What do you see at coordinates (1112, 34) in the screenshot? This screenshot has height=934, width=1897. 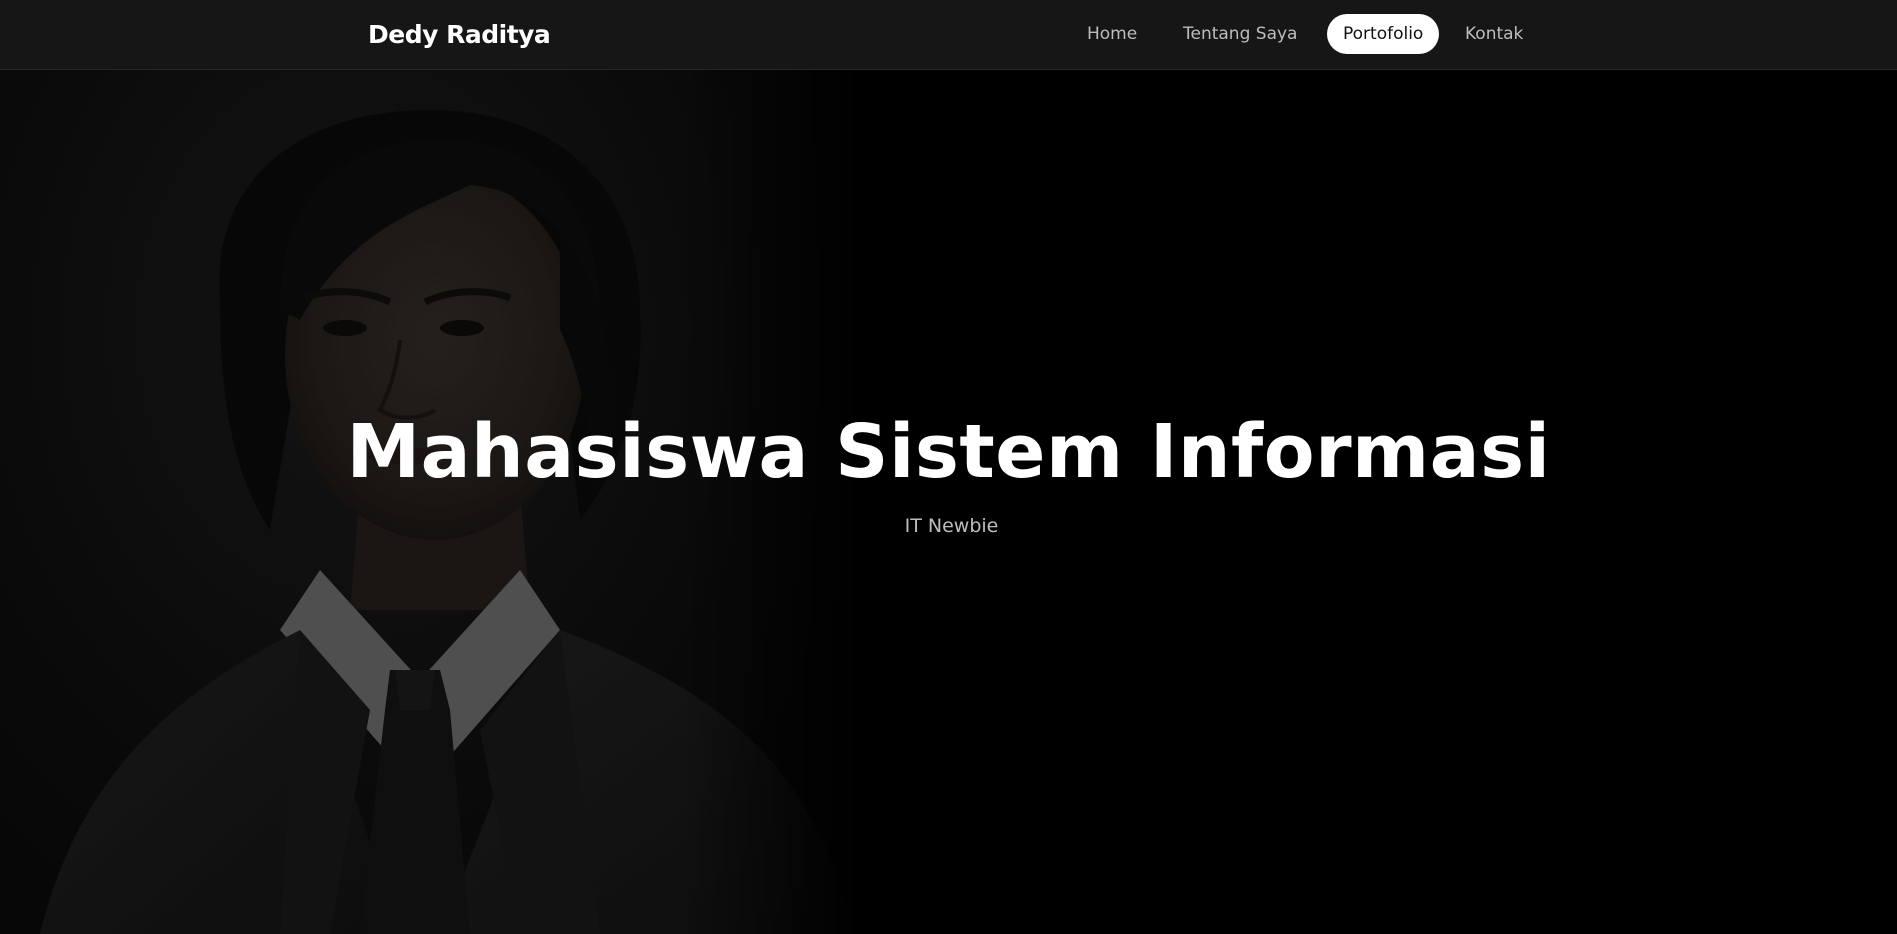 I see `nav-link-home: Home` at bounding box center [1112, 34].